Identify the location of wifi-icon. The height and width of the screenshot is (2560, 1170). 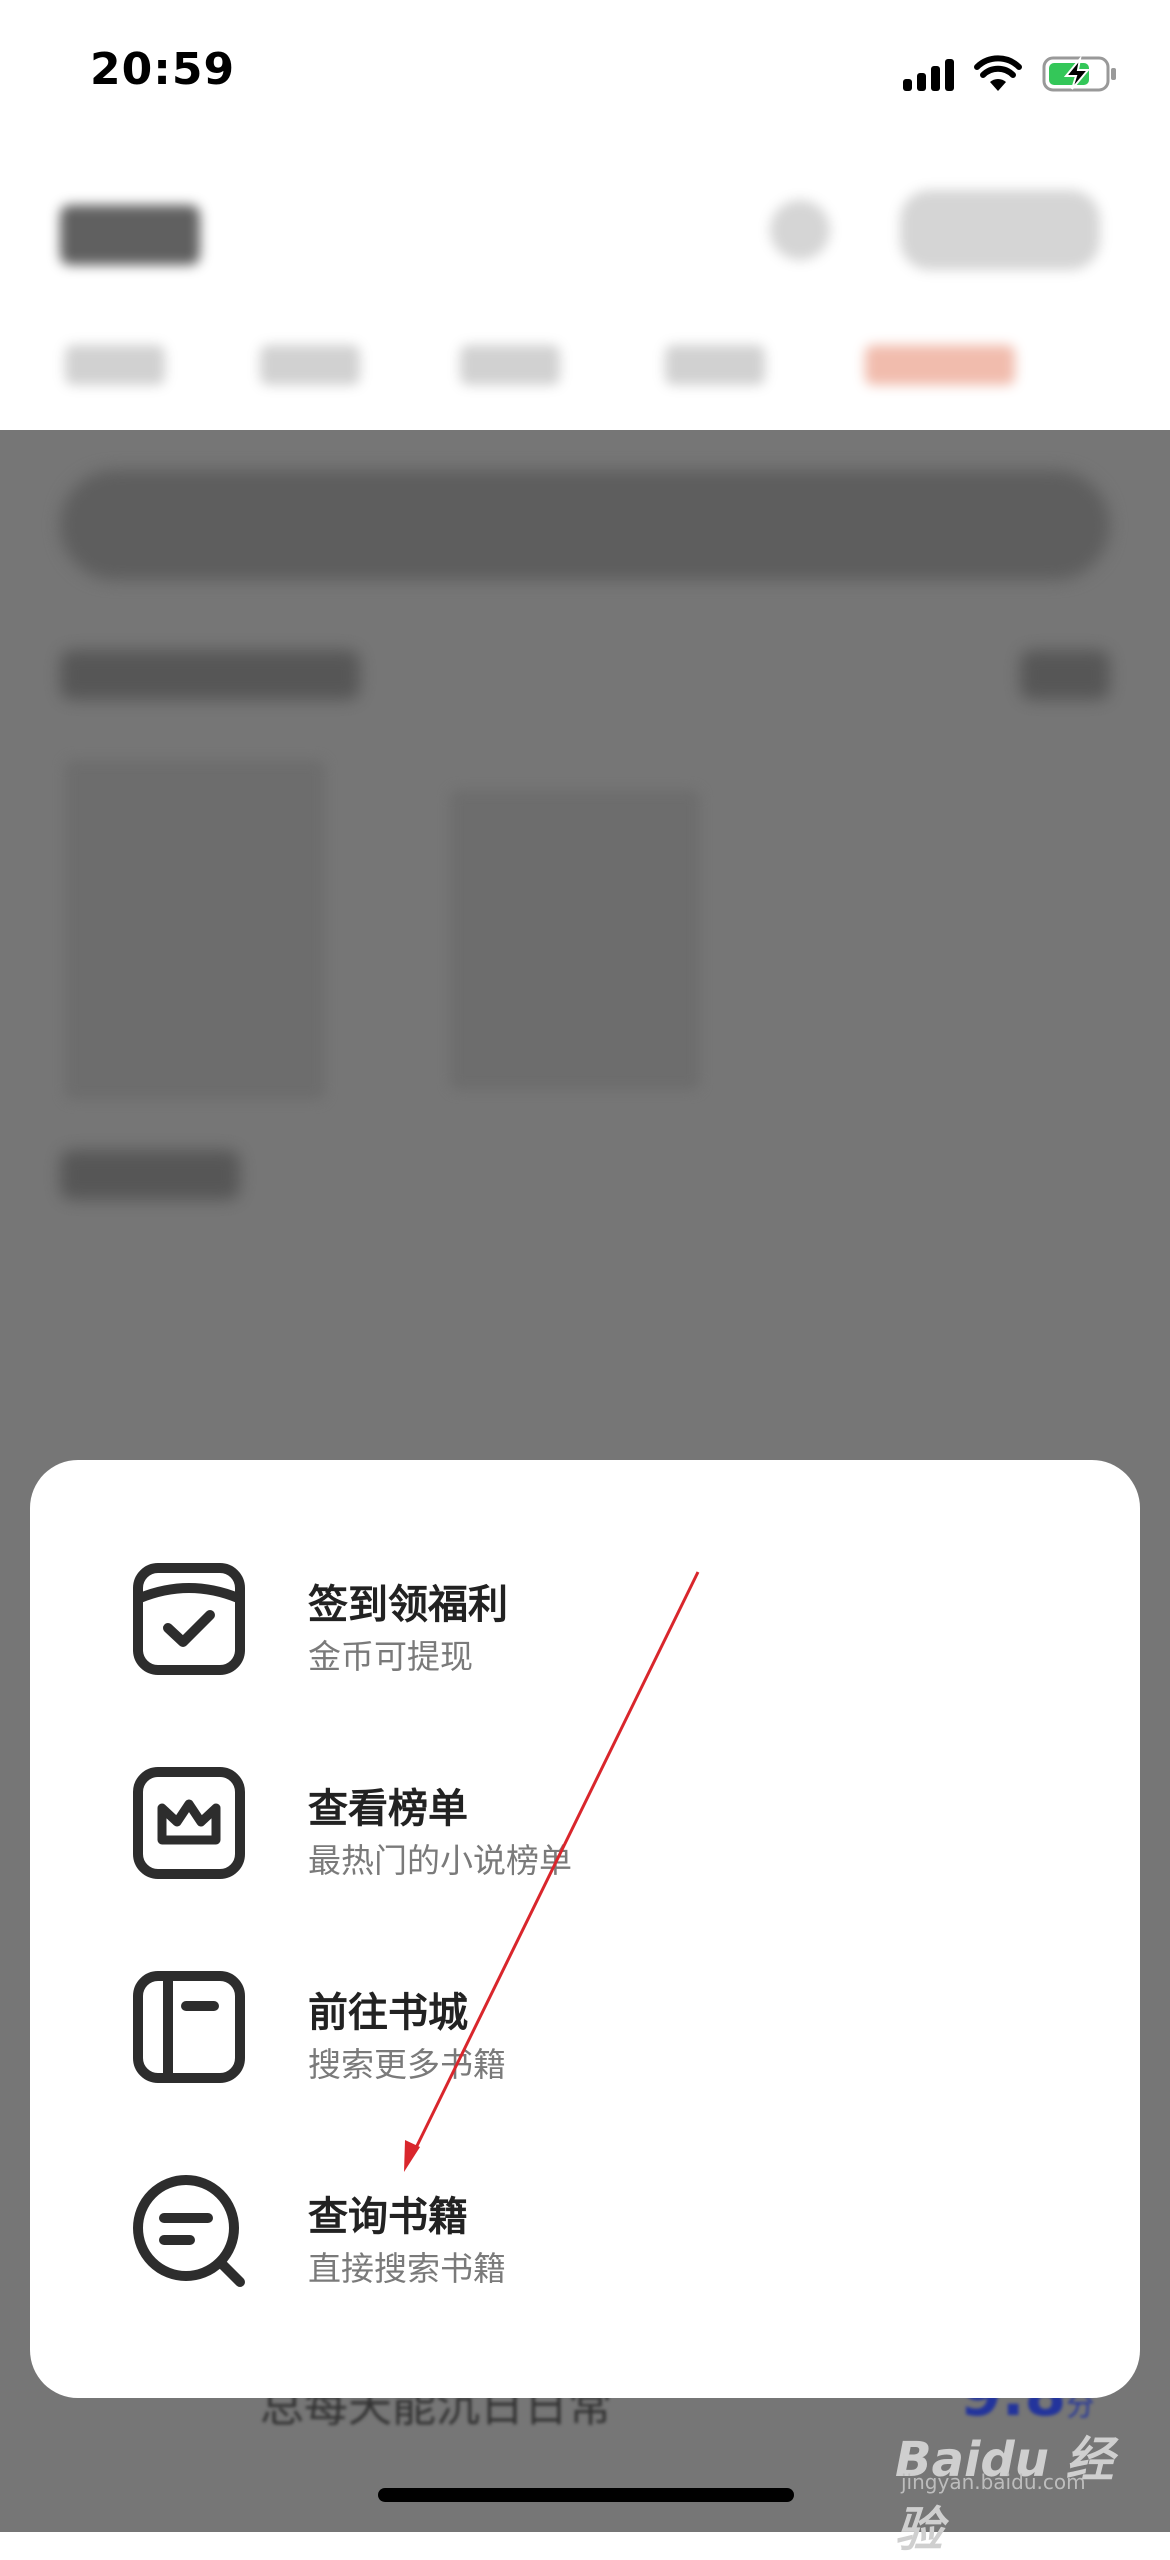
(998, 73).